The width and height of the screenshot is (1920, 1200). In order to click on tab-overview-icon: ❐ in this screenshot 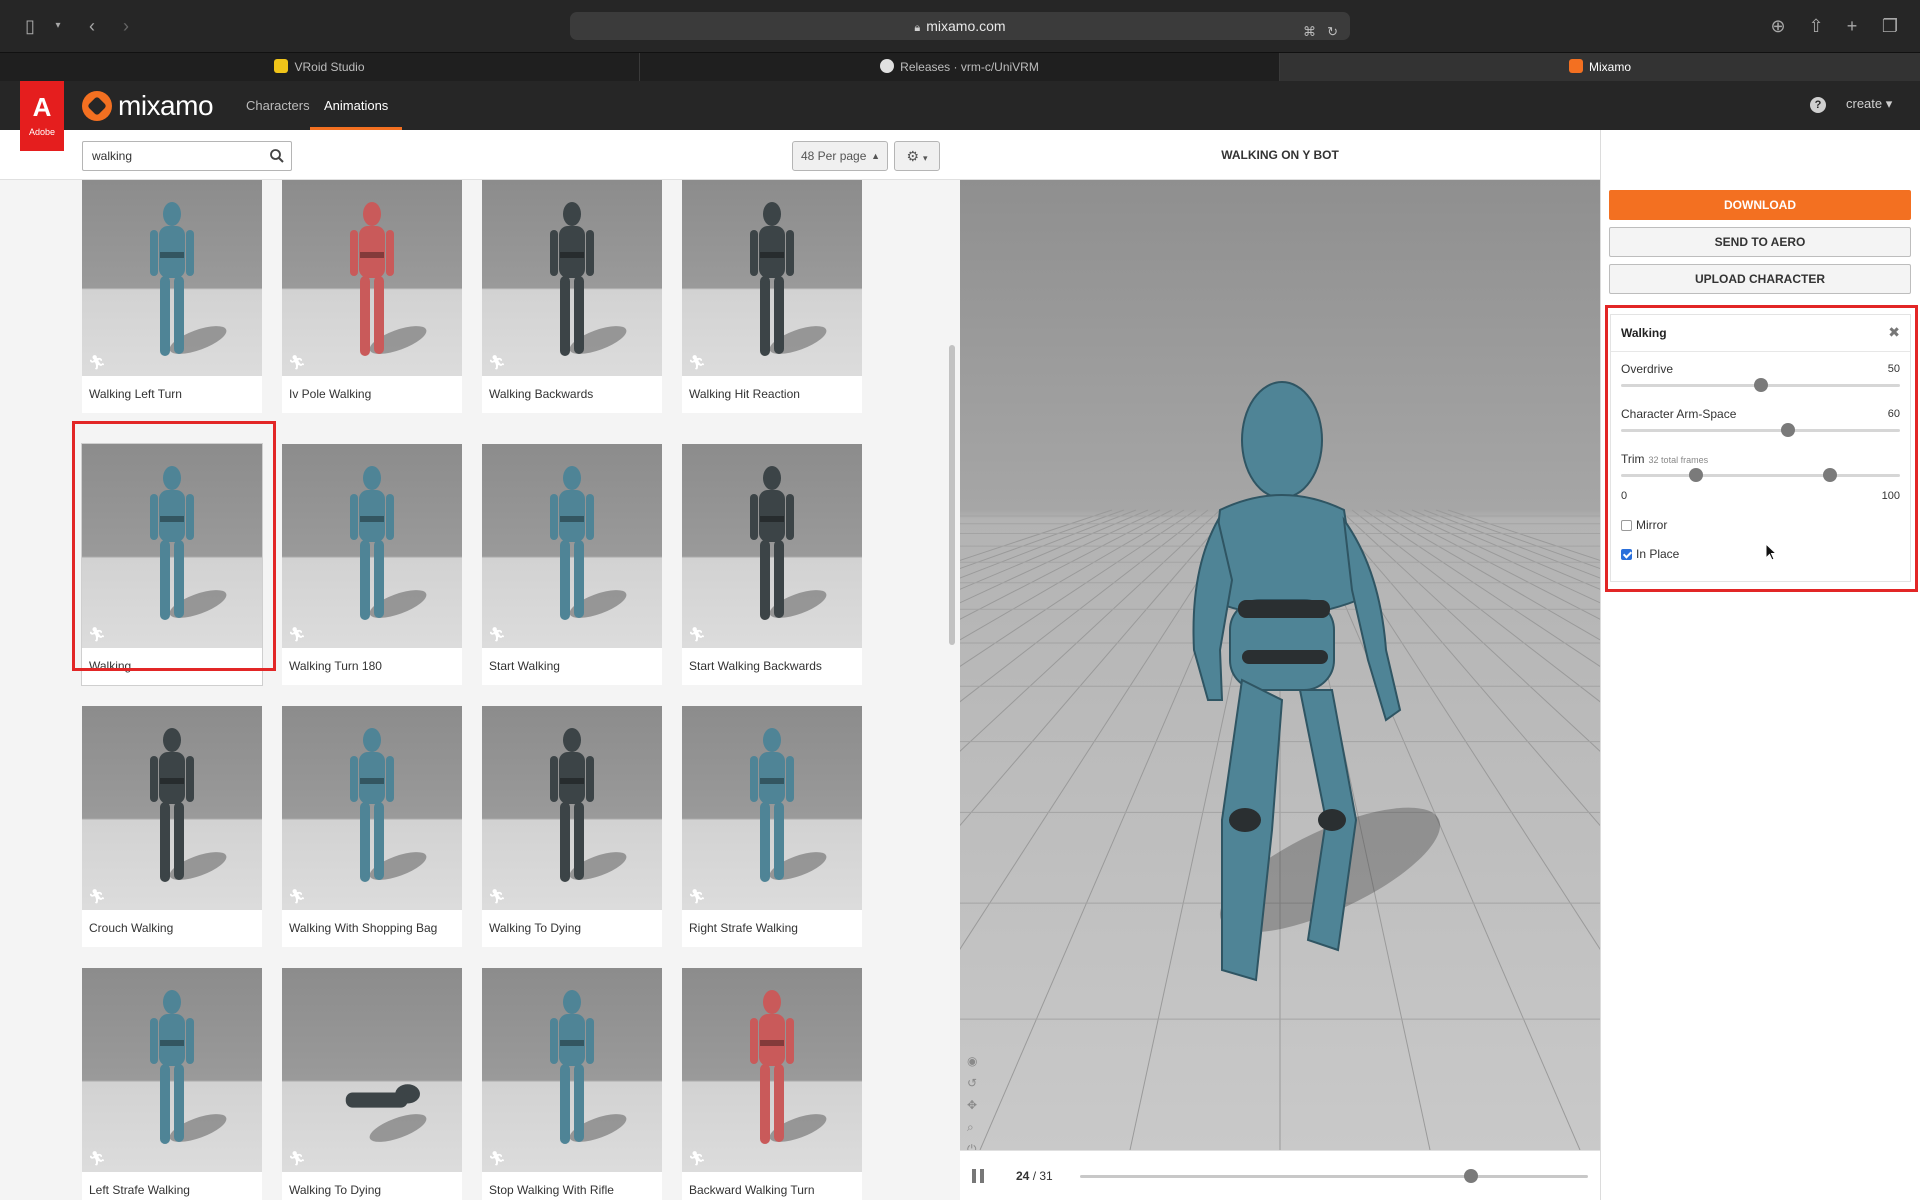, I will do `click(1890, 26)`.